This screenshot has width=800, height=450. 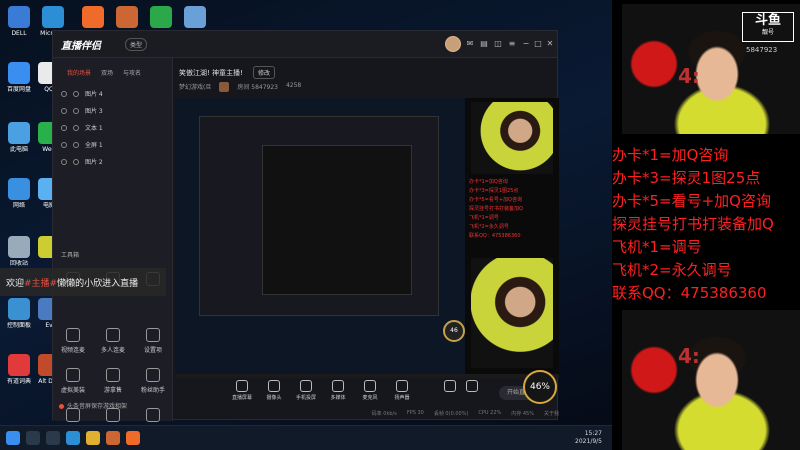 I want to click on tool-video-link: 视频连麦, so click(x=73, y=341).